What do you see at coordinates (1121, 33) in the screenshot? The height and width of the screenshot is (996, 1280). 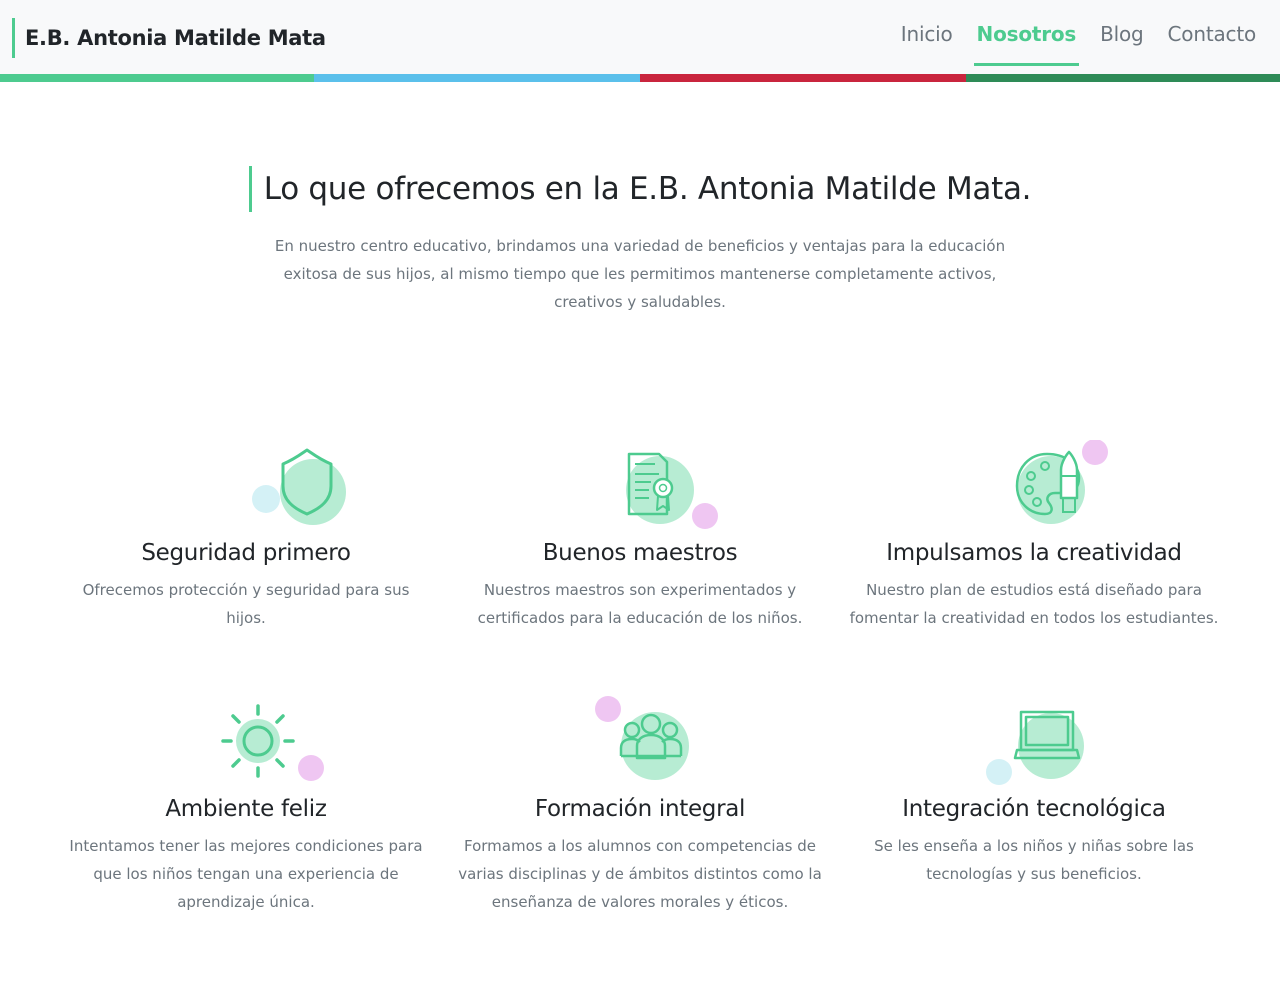 I see `nav-link-blog: Blog` at bounding box center [1121, 33].